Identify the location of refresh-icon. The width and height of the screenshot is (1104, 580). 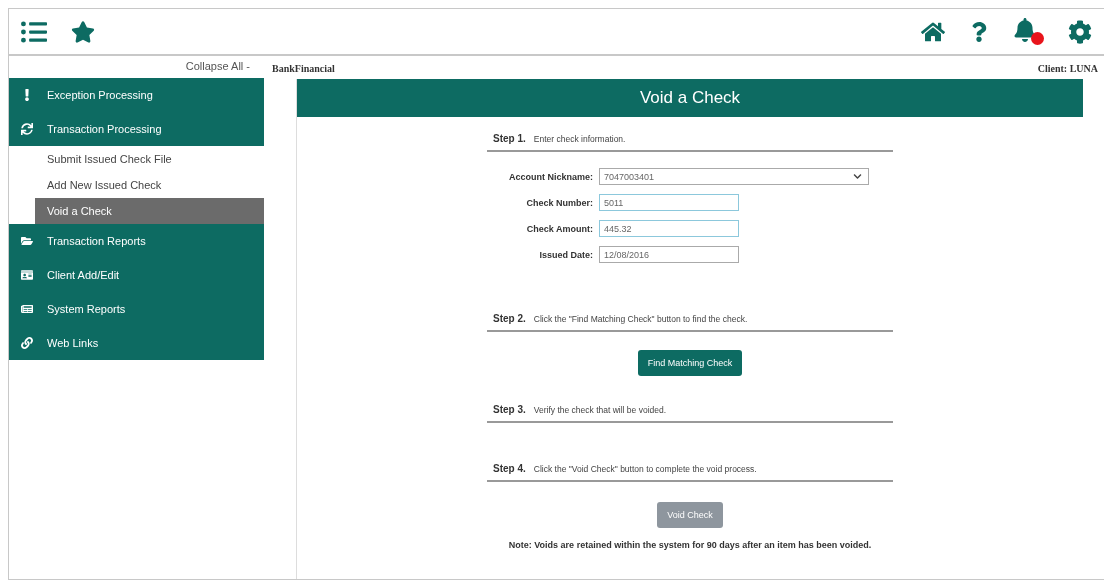
(27, 129).